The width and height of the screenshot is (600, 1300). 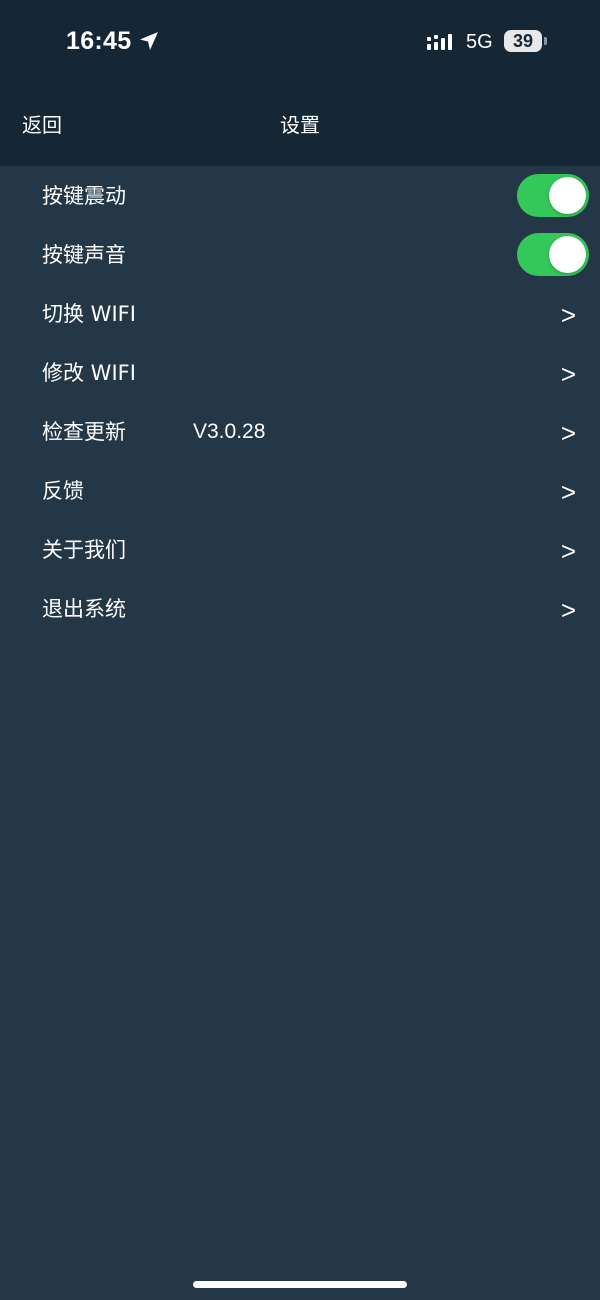 What do you see at coordinates (84, 196) in the screenshot?
I see `setting-vibration-label: 按键震动` at bounding box center [84, 196].